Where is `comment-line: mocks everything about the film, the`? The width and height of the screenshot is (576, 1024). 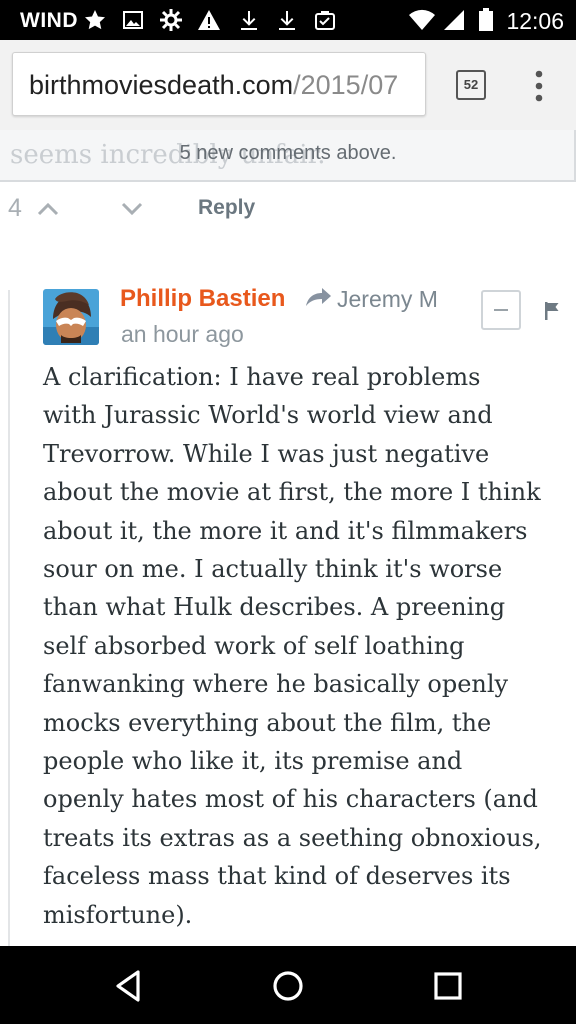 comment-line: mocks everything about the film, the is located at coordinates (267, 722).